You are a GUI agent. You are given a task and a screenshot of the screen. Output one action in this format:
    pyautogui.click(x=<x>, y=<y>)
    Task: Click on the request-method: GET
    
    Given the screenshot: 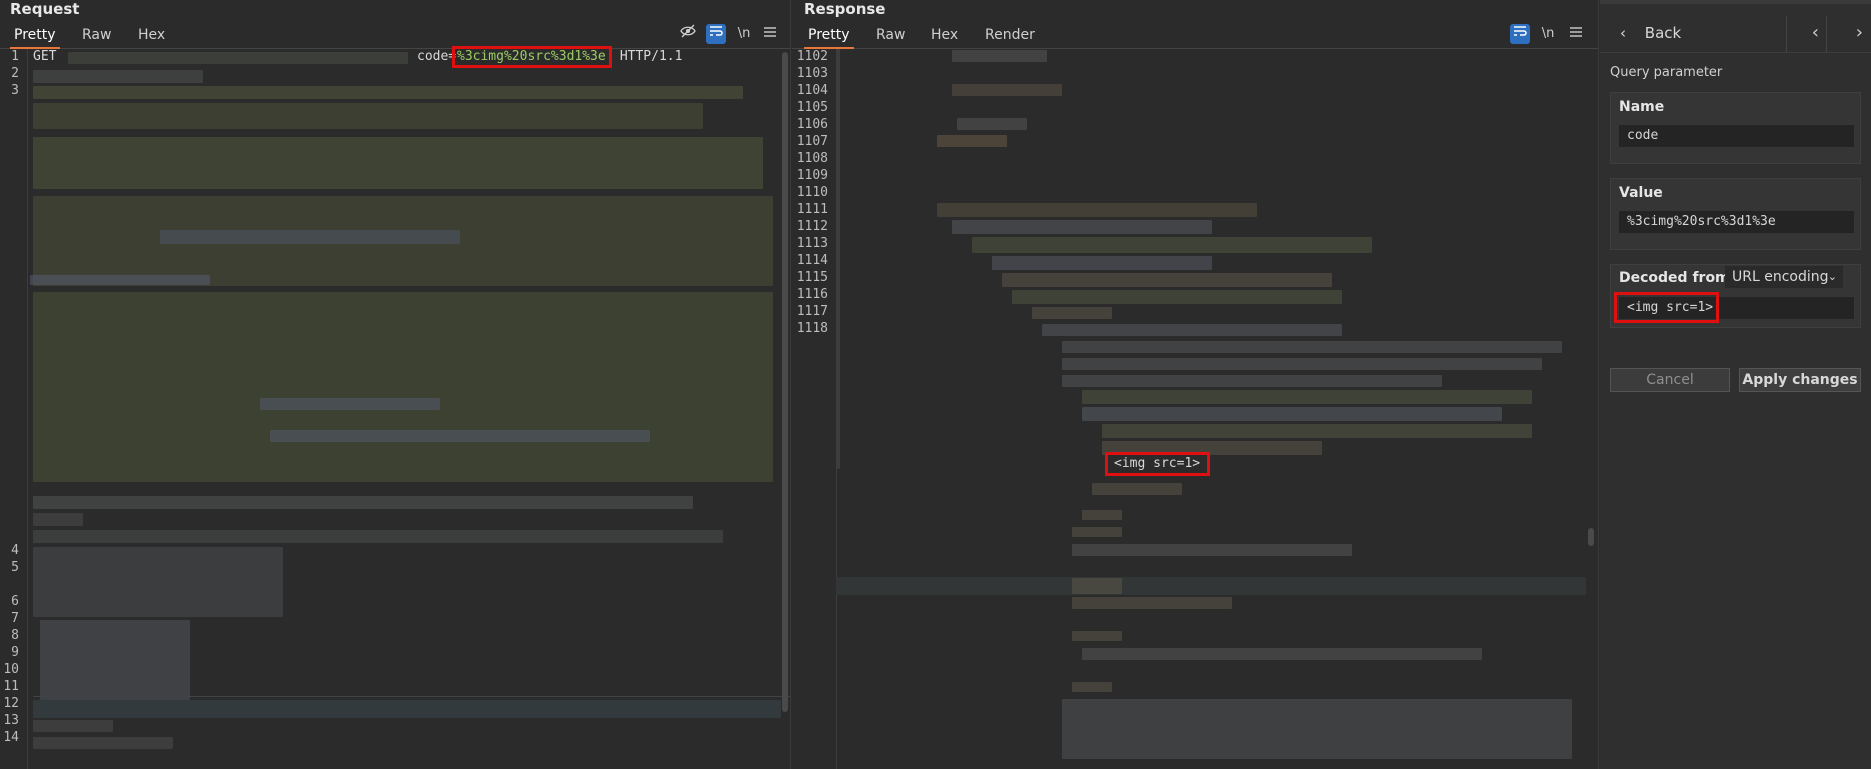 What is the action you would take?
    pyautogui.click(x=45, y=56)
    